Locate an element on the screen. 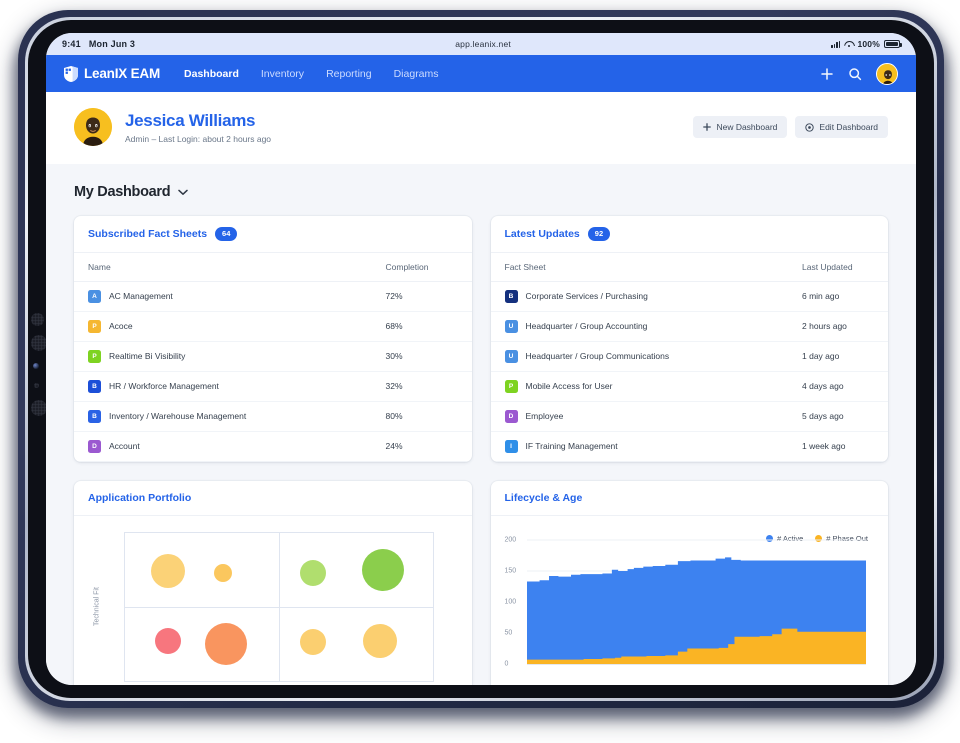 This screenshot has height=743, width=960. portfolio-chart: Technical Fit Functional Fit is located at coordinates (273, 600).